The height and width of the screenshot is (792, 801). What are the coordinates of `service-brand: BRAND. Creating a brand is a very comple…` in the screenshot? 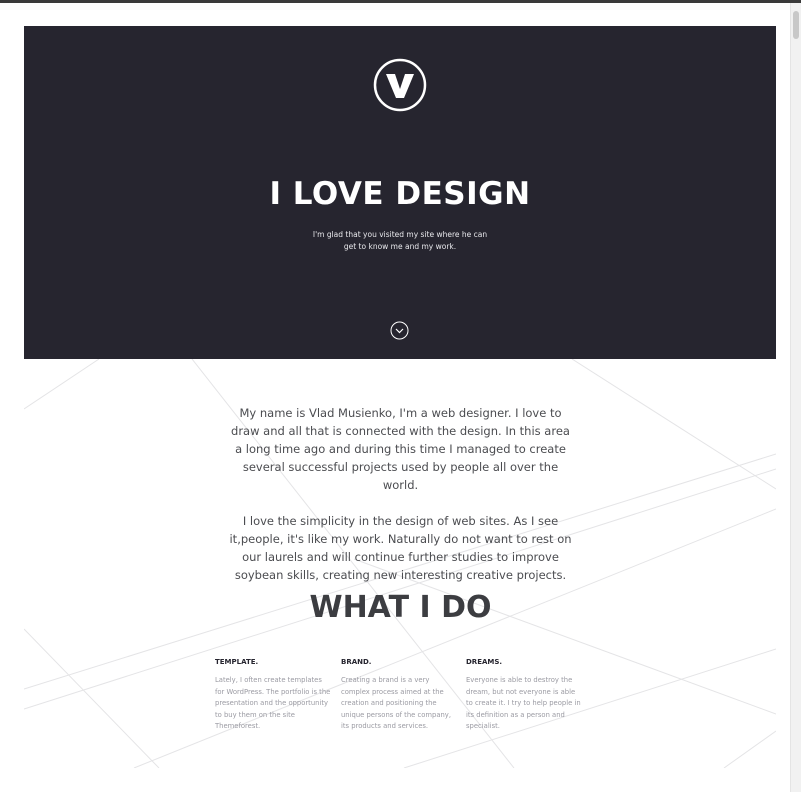 It's located at (400, 695).